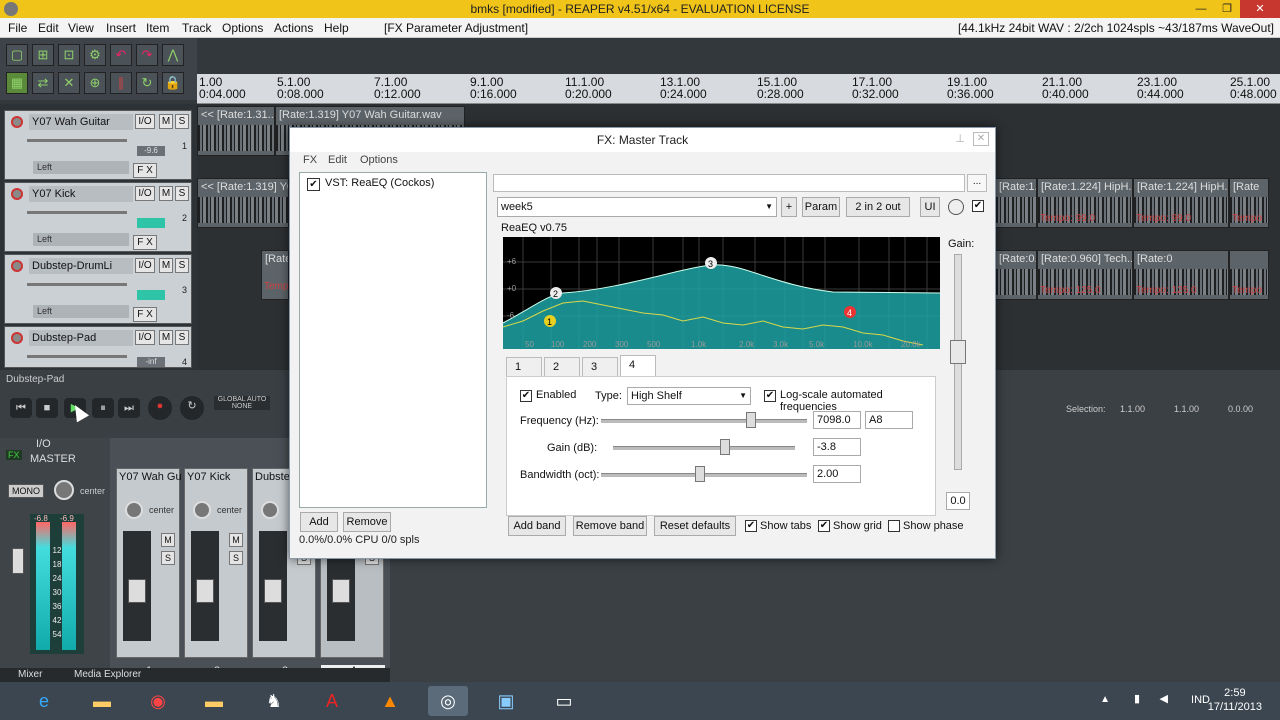  Describe the element at coordinates (18, 561) in the screenshot. I see `master-fader` at that location.